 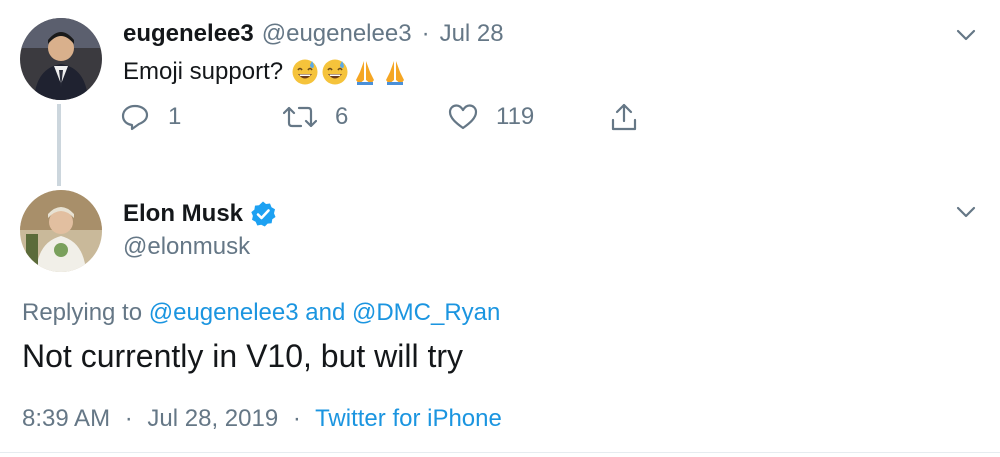 I want to click on like-count: 119, so click(x=515, y=116).